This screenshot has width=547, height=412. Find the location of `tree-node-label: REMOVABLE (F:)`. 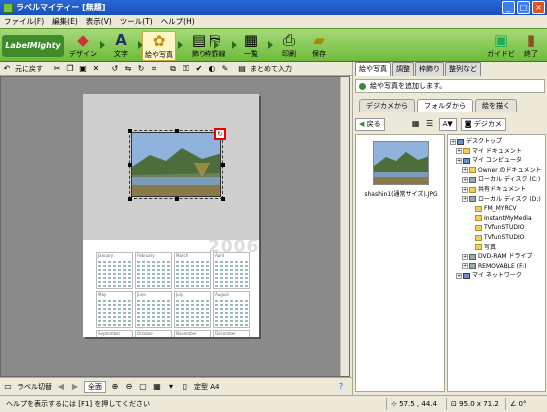

tree-node-label: REMOVABLE (F:) is located at coordinates (502, 266).